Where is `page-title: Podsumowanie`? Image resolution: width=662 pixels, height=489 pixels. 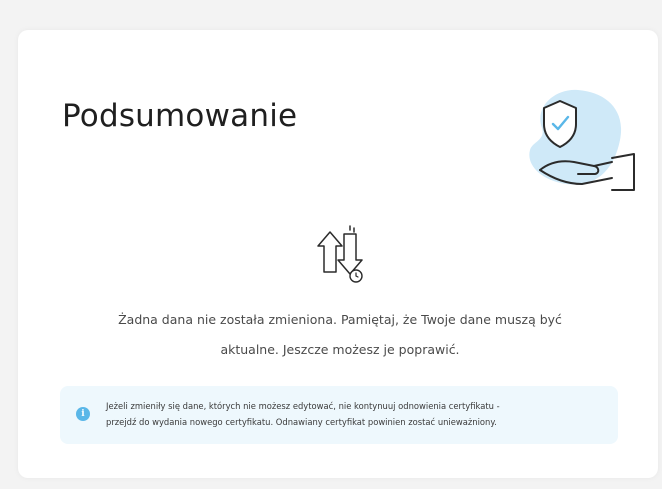 page-title: Podsumowanie is located at coordinates (180, 116).